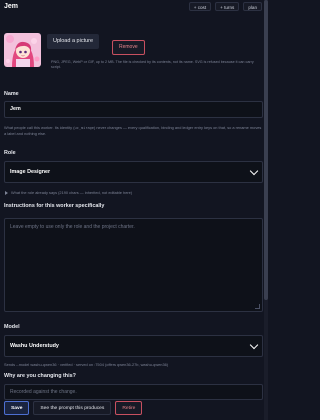 The width and height of the screenshot is (320, 420). I want to click on panel-header: Jem + cost + turns plan, so click(133, 6).